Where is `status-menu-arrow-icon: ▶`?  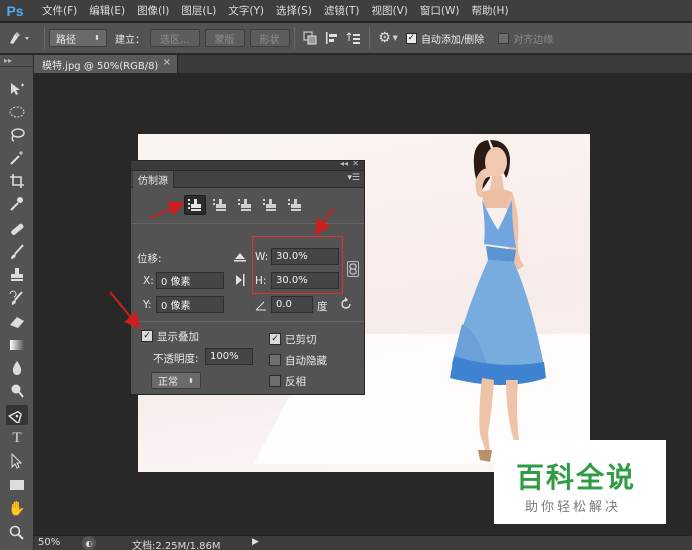
status-menu-arrow-icon: ▶ is located at coordinates (255, 542).